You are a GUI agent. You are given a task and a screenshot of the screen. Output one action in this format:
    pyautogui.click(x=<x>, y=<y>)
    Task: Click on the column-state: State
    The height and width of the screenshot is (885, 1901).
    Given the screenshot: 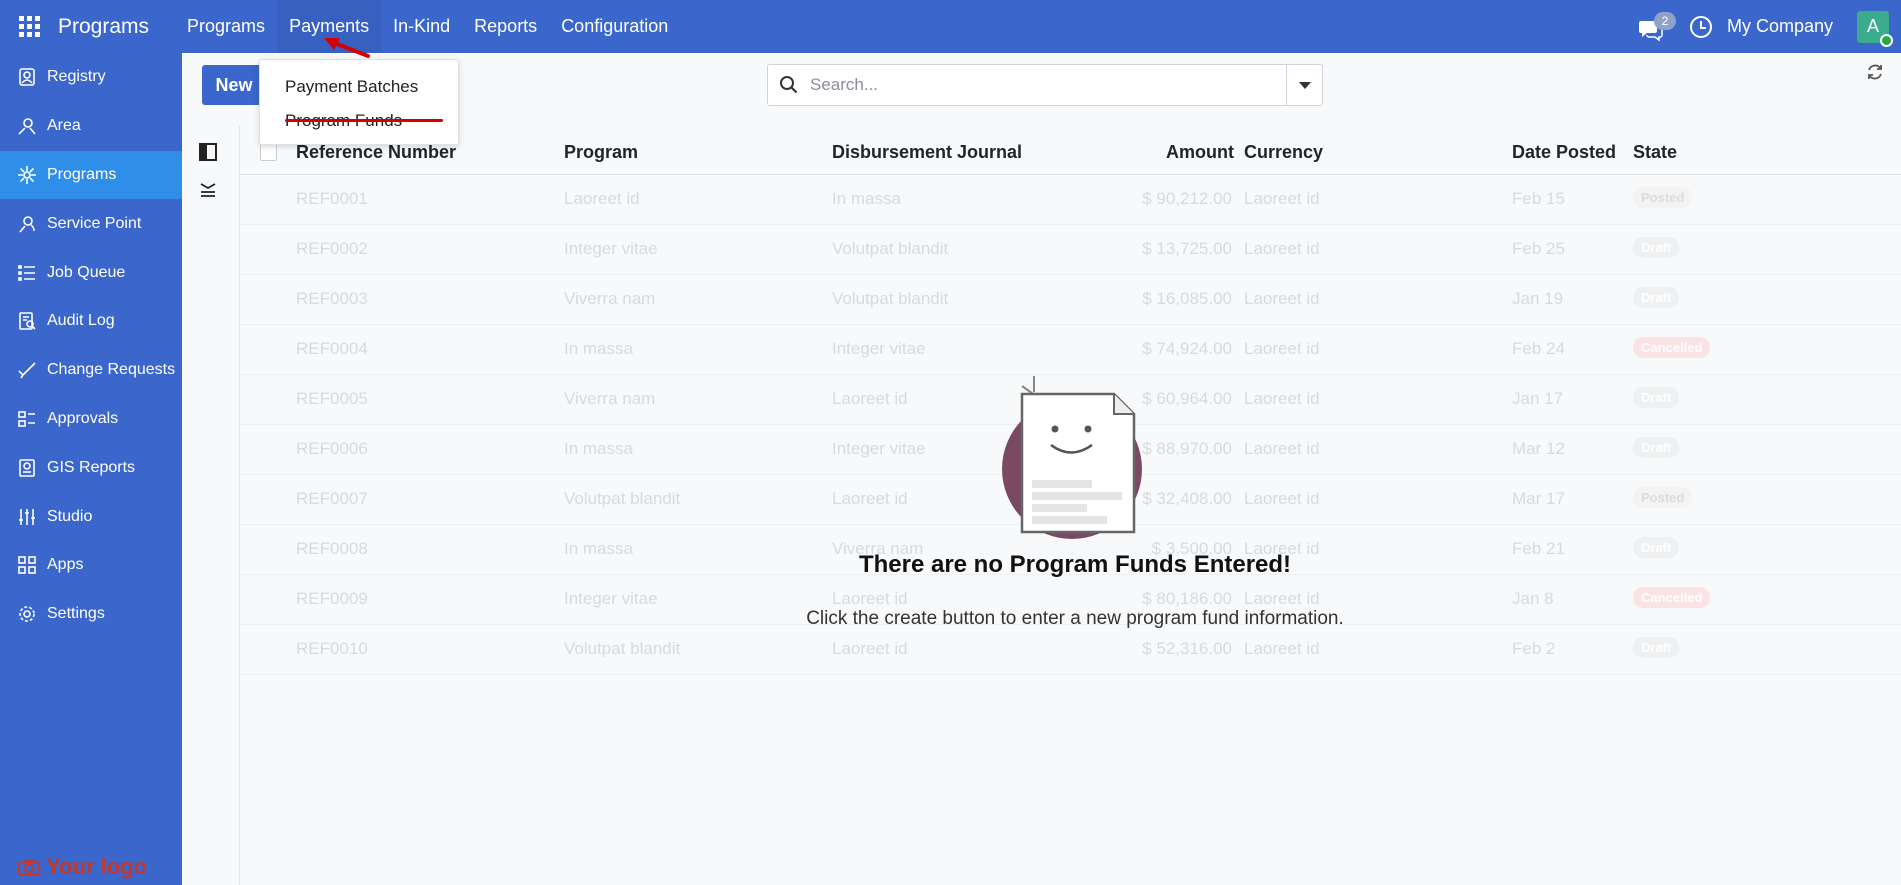 What is the action you would take?
    pyautogui.click(x=1655, y=152)
    